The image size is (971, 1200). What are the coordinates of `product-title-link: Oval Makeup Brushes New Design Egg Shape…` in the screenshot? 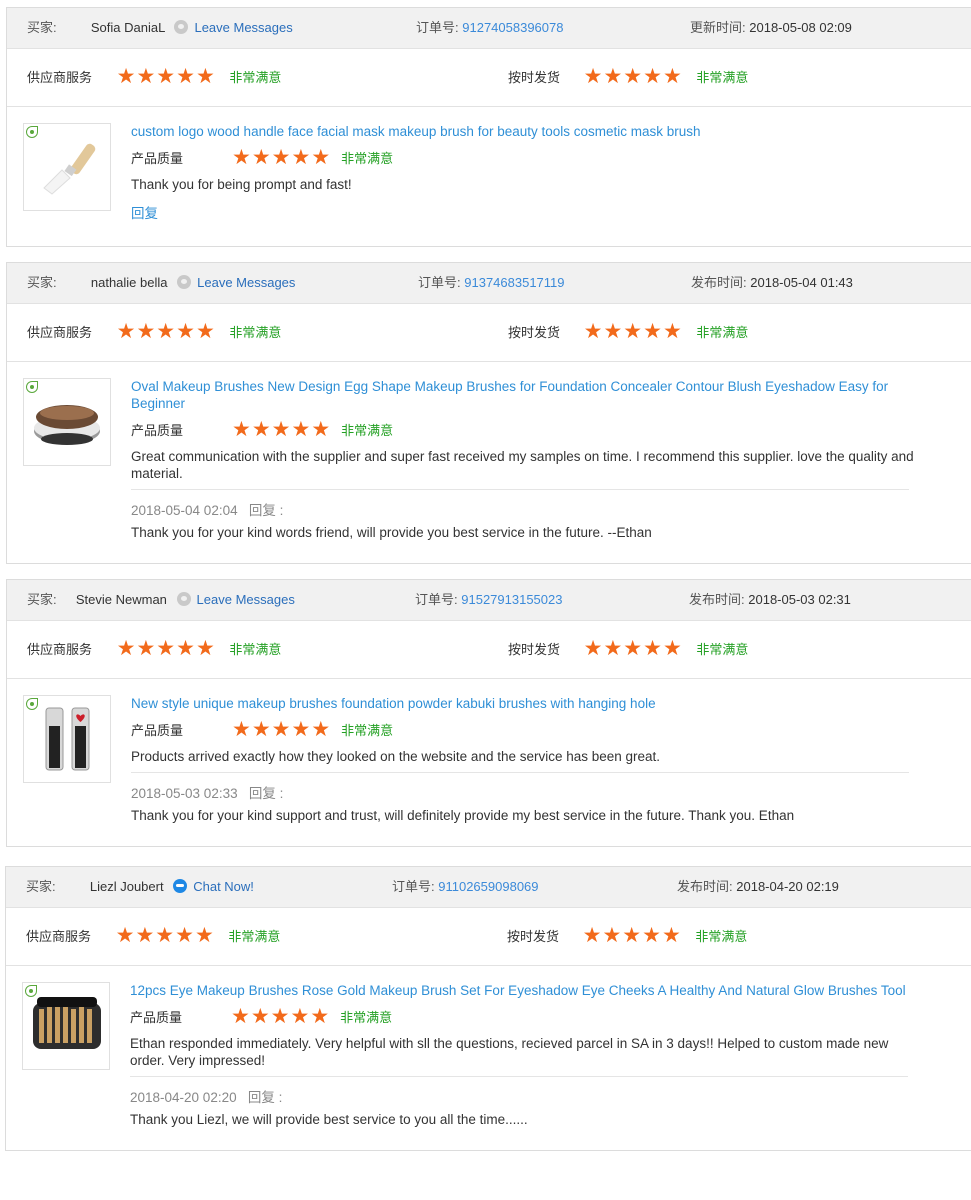 It's located at (523, 395).